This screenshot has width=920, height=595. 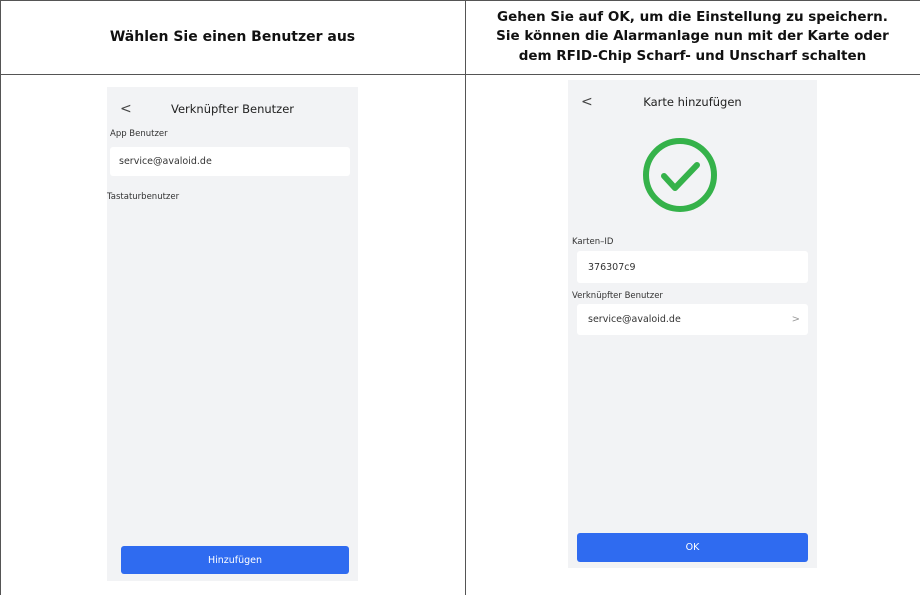 What do you see at coordinates (143, 197) in the screenshot?
I see `keypad-users-label: Tastaturbenutzer` at bounding box center [143, 197].